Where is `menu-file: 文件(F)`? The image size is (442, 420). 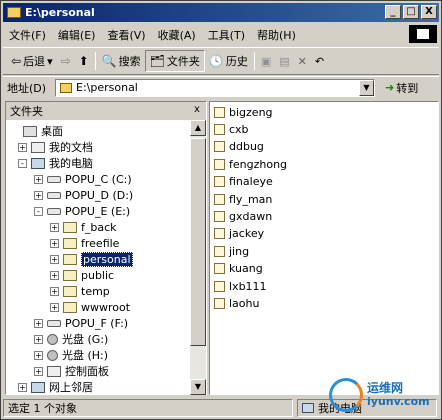 menu-file: 文件(F) is located at coordinates (27, 35).